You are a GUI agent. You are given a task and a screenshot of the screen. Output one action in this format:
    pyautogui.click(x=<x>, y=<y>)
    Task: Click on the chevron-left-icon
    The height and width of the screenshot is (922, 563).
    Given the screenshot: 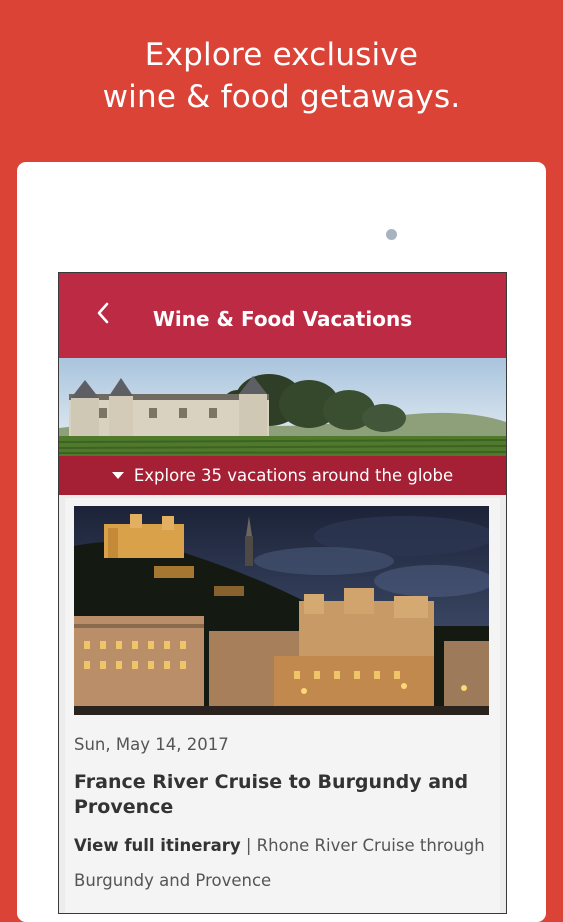 What is the action you would take?
    pyautogui.click(x=103, y=313)
    